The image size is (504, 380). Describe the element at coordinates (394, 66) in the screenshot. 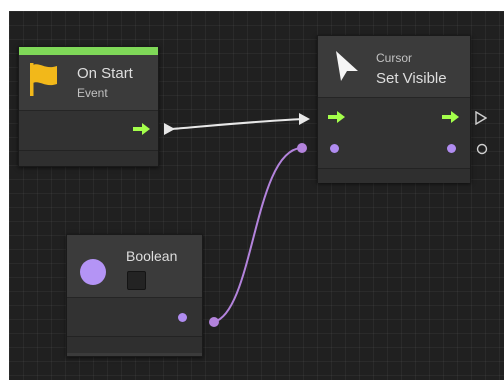

I see `node-header: Cursor Set Visible` at that location.